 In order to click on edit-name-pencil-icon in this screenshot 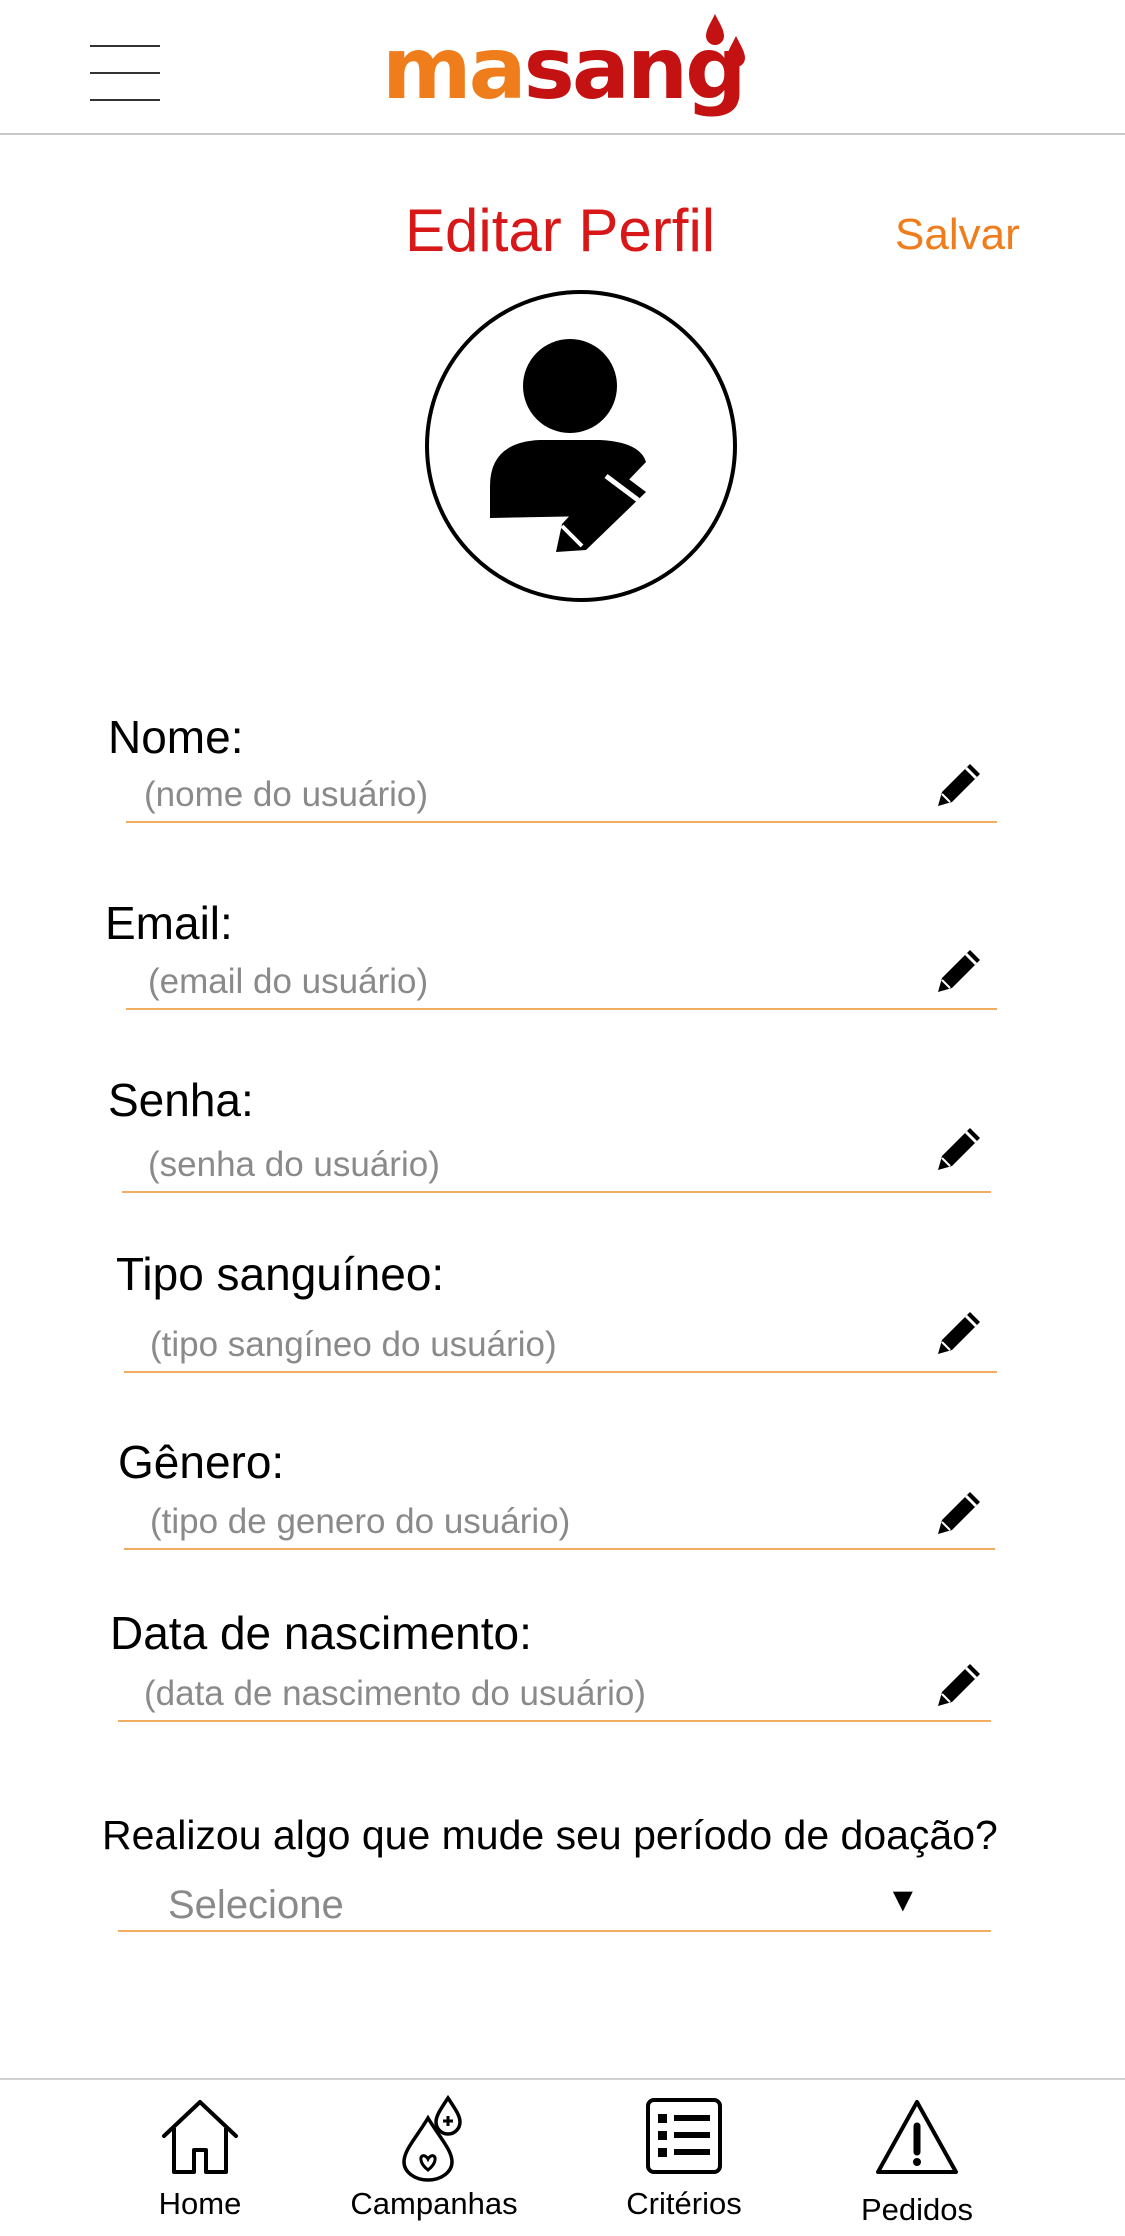, I will do `click(960, 784)`.